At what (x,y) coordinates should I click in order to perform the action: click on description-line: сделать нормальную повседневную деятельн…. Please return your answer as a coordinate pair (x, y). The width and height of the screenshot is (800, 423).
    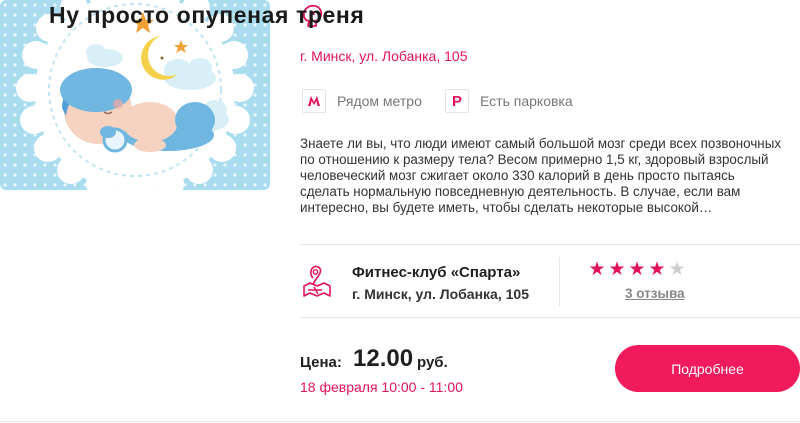
    Looking at the image, I should click on (520, 191).